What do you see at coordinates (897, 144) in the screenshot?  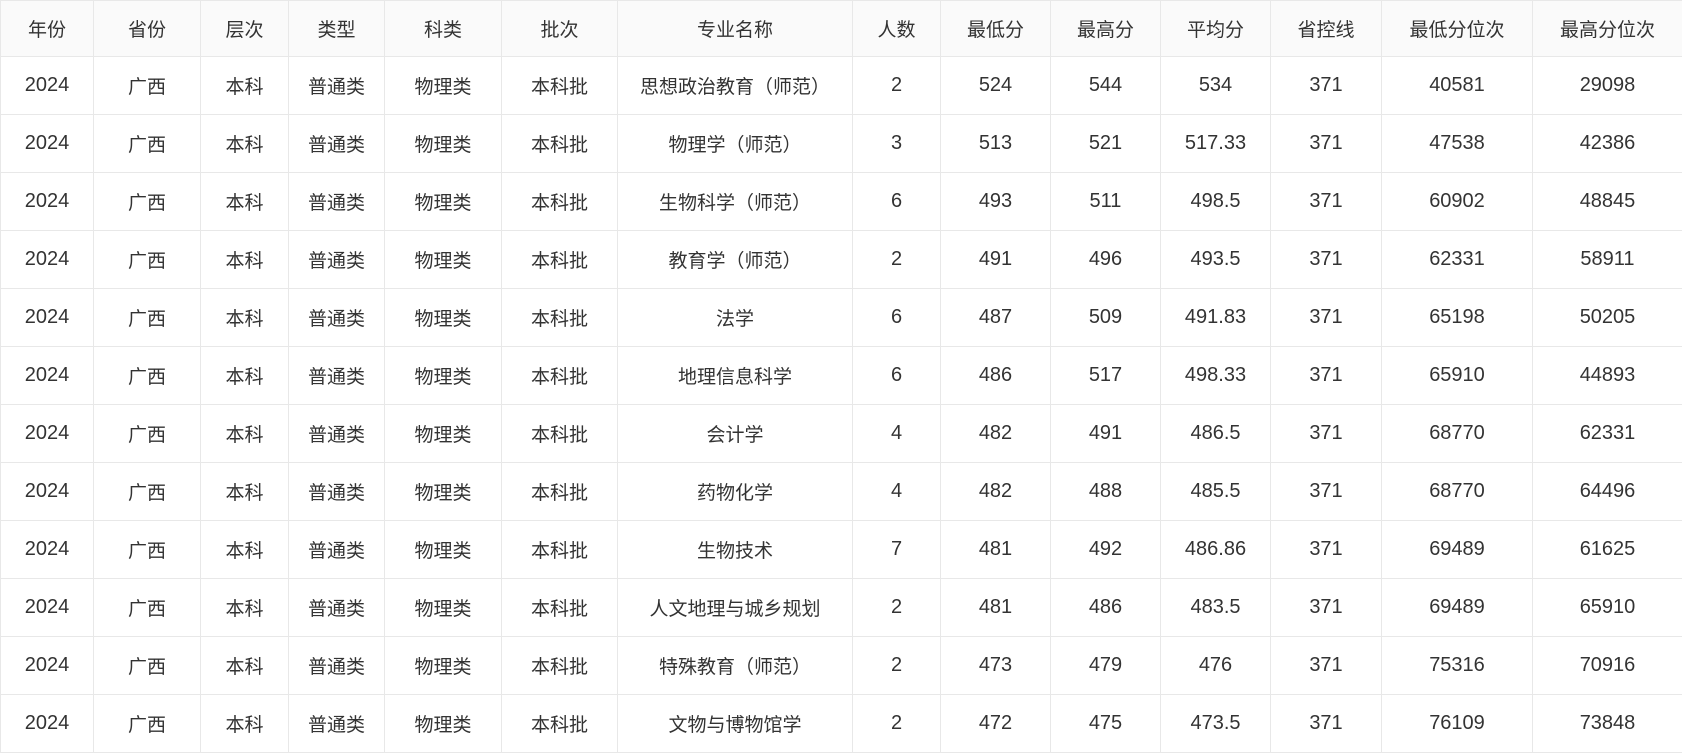 I see `table-cell-count: 3` at bounding box center [897, 144].